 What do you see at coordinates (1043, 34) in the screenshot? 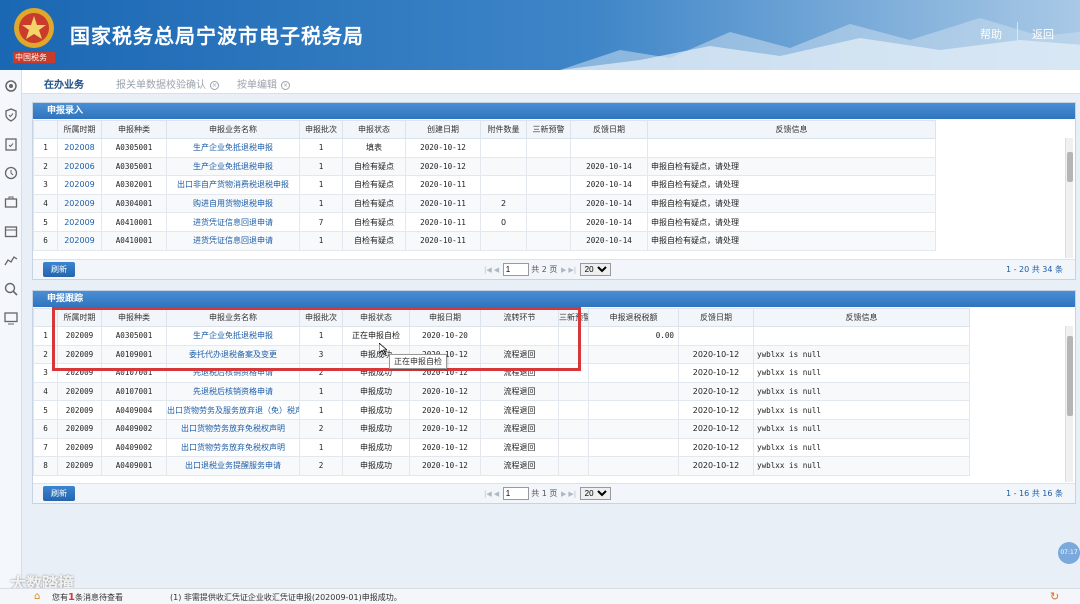
I see `back-link: 返回` at bounding box center [1043, 34].